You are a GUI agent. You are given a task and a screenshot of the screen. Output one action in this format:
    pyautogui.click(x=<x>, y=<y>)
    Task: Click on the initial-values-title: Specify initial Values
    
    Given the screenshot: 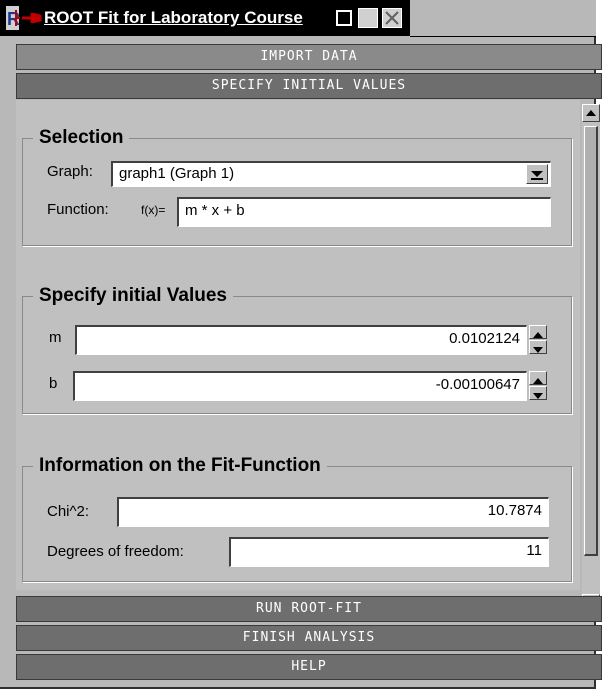 What is the action you would take?
    pyautogui.click(x=133, y=296)
    